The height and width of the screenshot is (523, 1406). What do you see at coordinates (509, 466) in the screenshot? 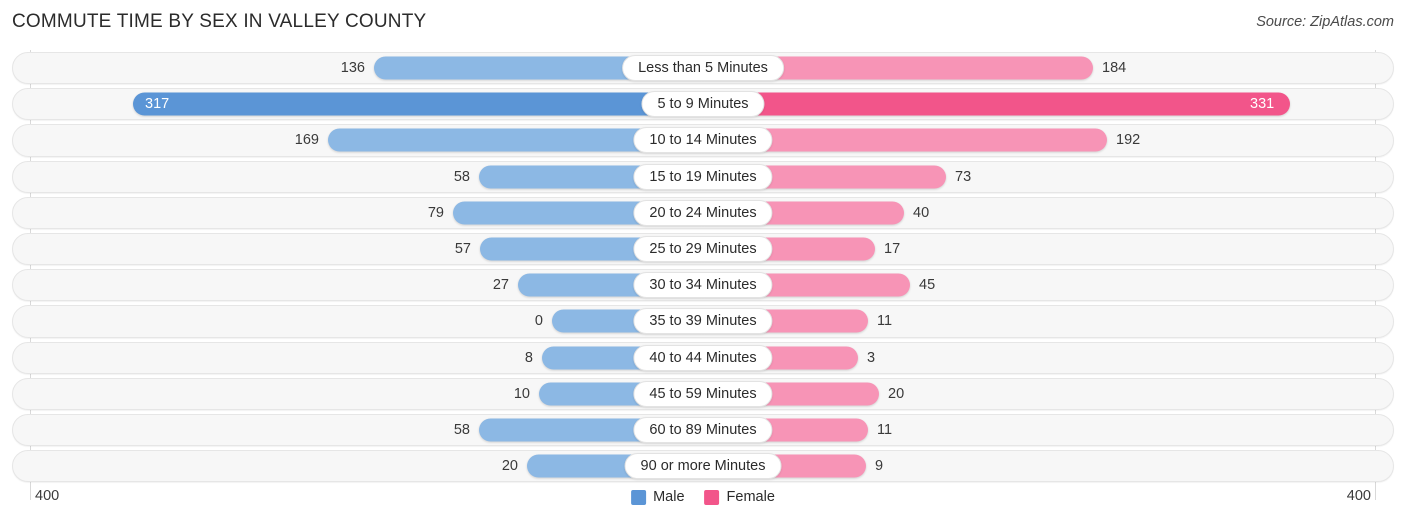
I see `male-value-label: 20` at bounding box center [509, 466].